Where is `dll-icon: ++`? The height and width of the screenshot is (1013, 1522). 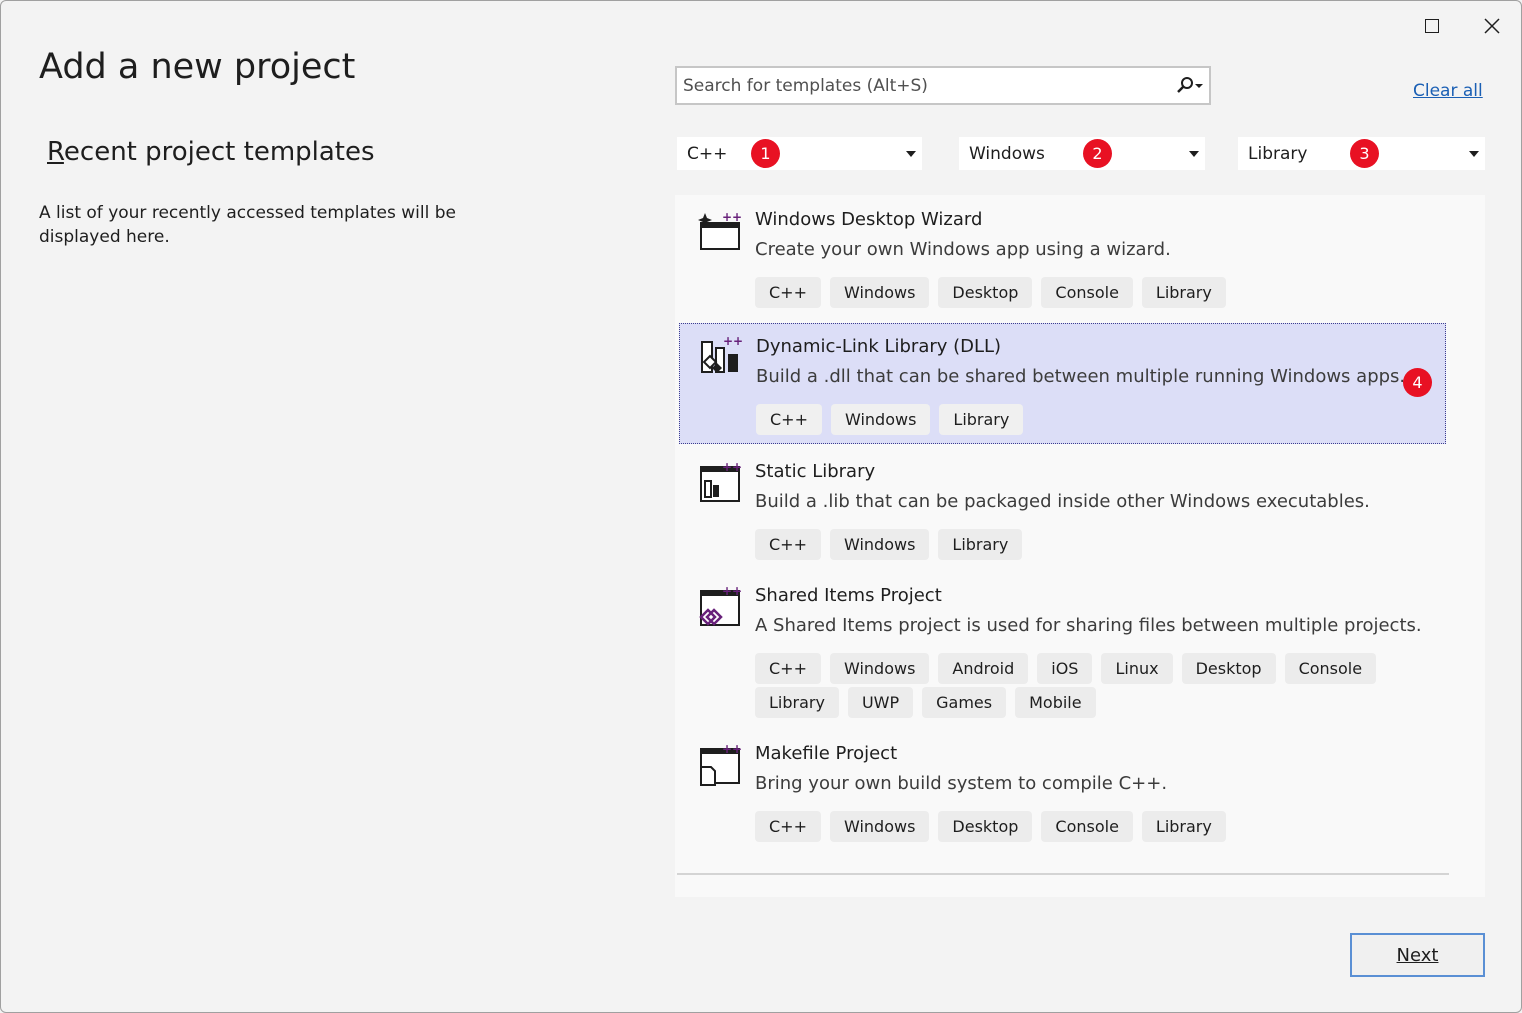 dll-icon: ++ is located at coordinates (721, 353).